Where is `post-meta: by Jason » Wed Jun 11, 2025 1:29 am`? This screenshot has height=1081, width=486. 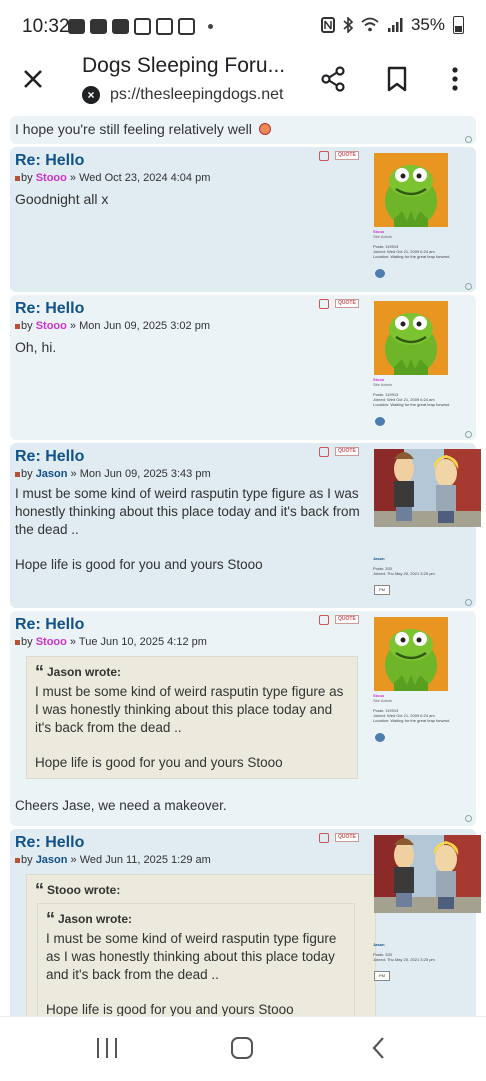
post-meta: by Jason » Wed Jun 11, 2025 1:29 am is located at coordinates (113, 860).